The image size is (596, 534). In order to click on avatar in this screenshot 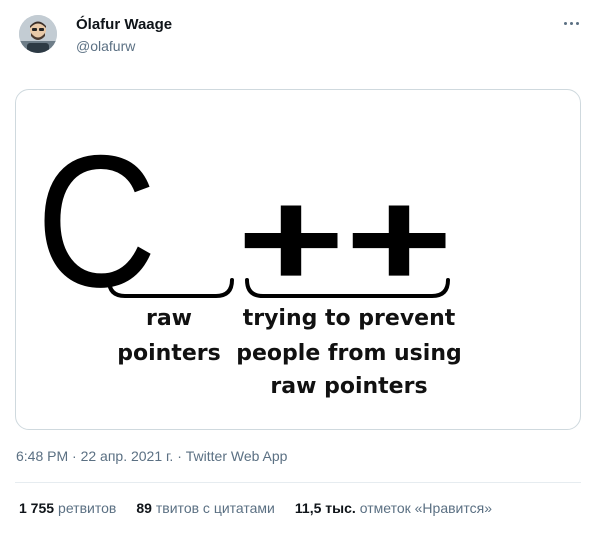, I will do `click(38, 34)`.